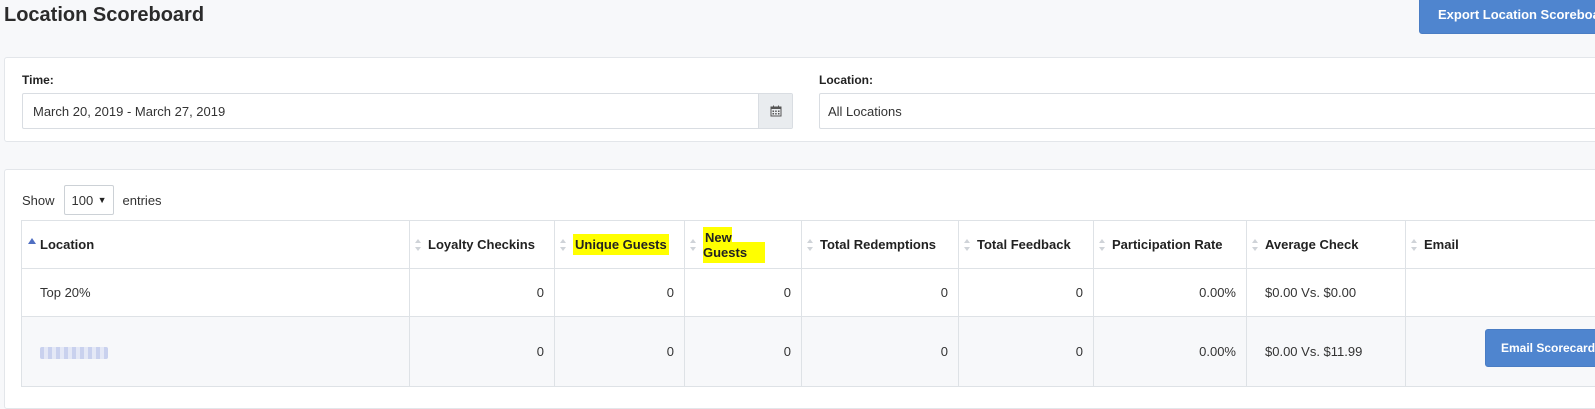  I want to click on column-header-new-guests: New Guests, so click(743, 245).